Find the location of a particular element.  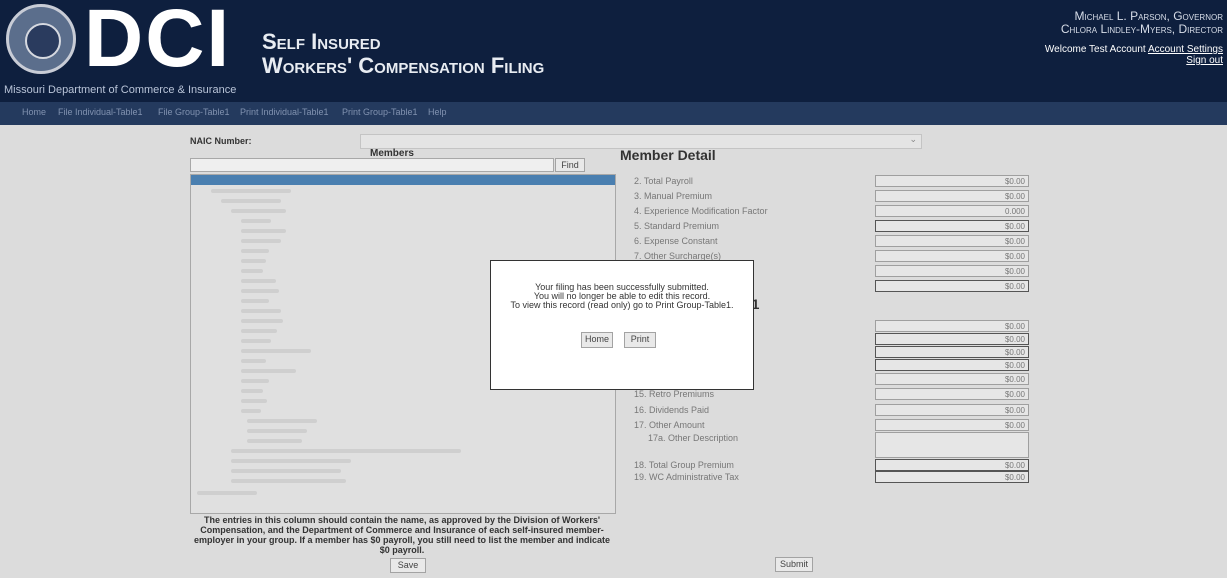

dci-logo: DCI is located at coordinates (158, 42).